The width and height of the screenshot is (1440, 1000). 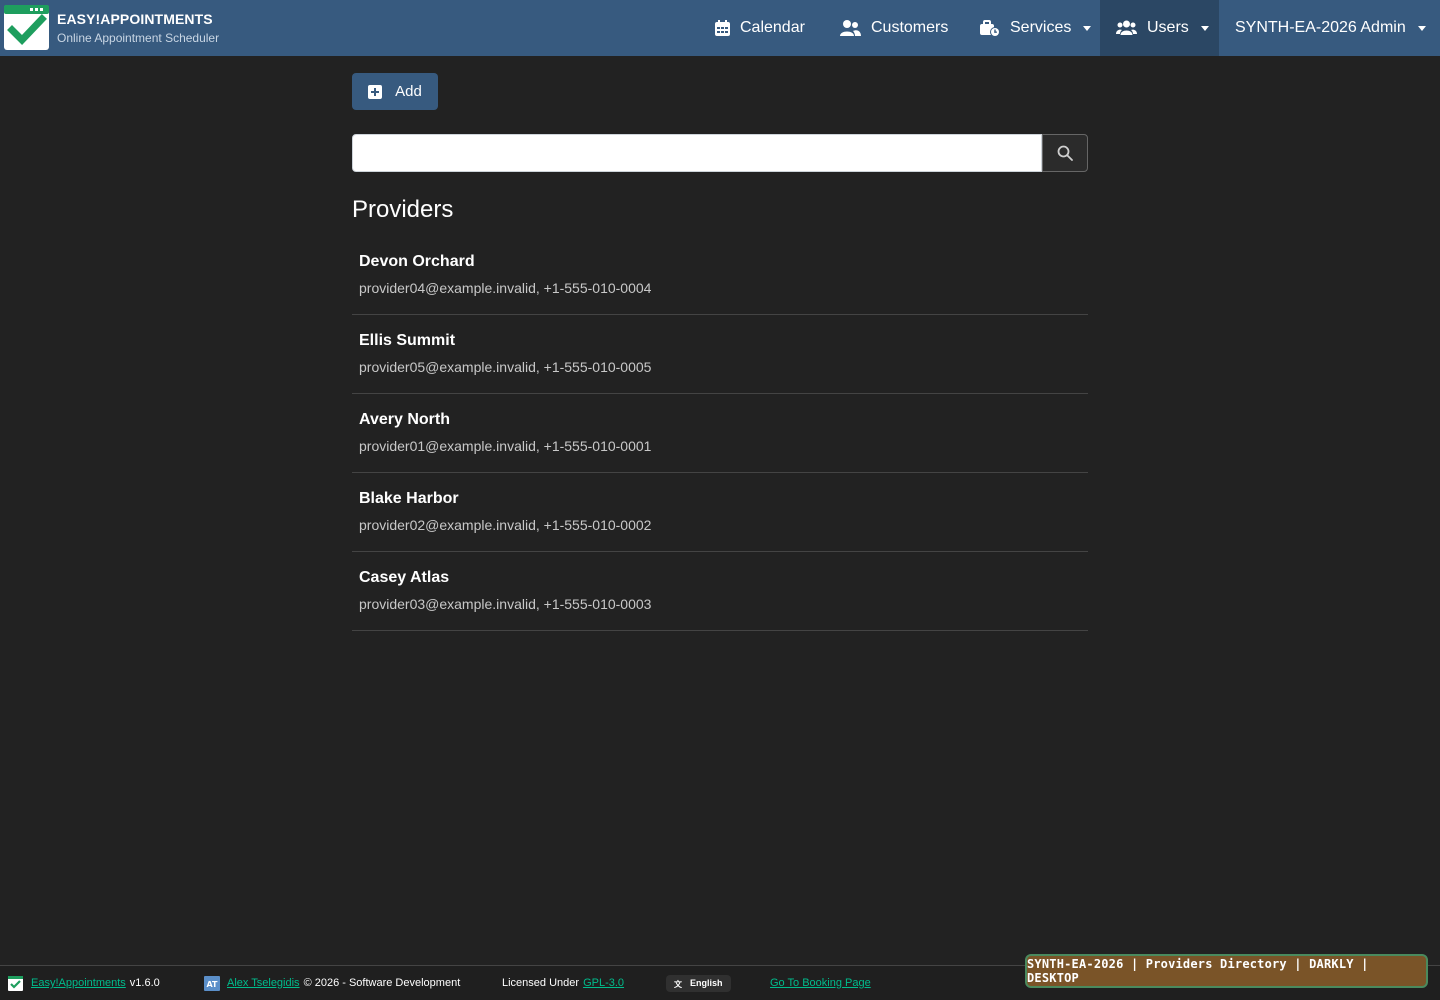 I want to click on nav-calendar-label: Calendar, so click(x=772, y=27).